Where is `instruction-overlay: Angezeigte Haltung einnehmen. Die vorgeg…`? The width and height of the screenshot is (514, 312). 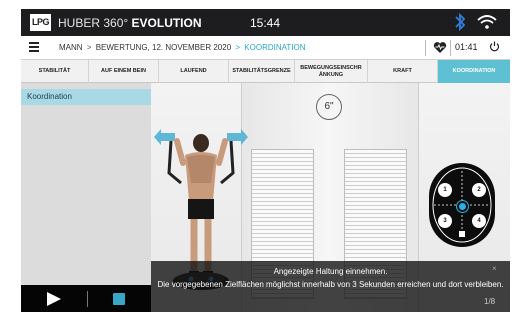
instruction-overlay: Angezeigte Haltung einnehmen. Die vorgeg… is located at coordinates (330, 286).